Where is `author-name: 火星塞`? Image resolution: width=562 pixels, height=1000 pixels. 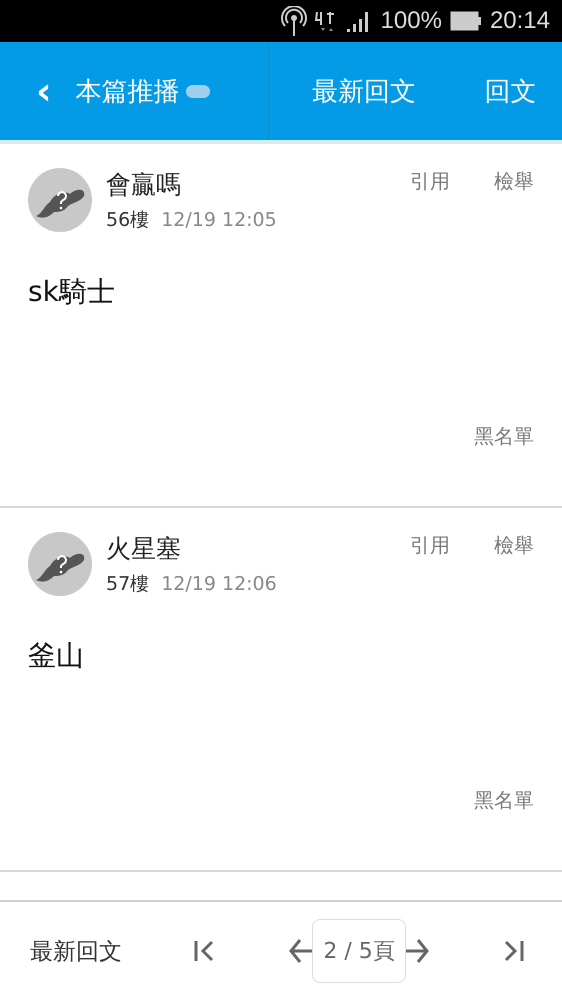 author-name: 火星塞 is located at coordinates (144, 549).